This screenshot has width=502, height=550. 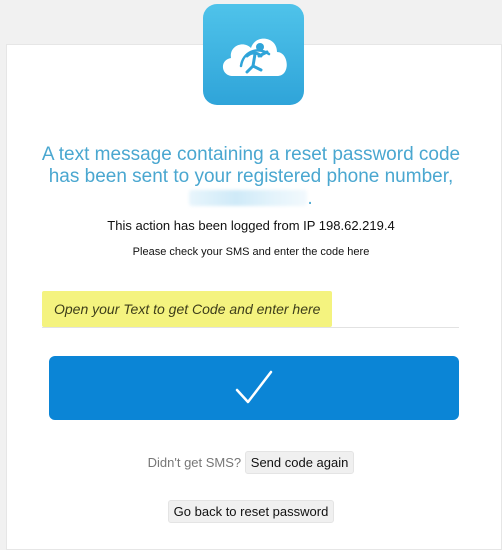 What do you see at coordinates (248, 198) in the screenshot?
I see `masked-phone-number` at bounding box center [248, 198].